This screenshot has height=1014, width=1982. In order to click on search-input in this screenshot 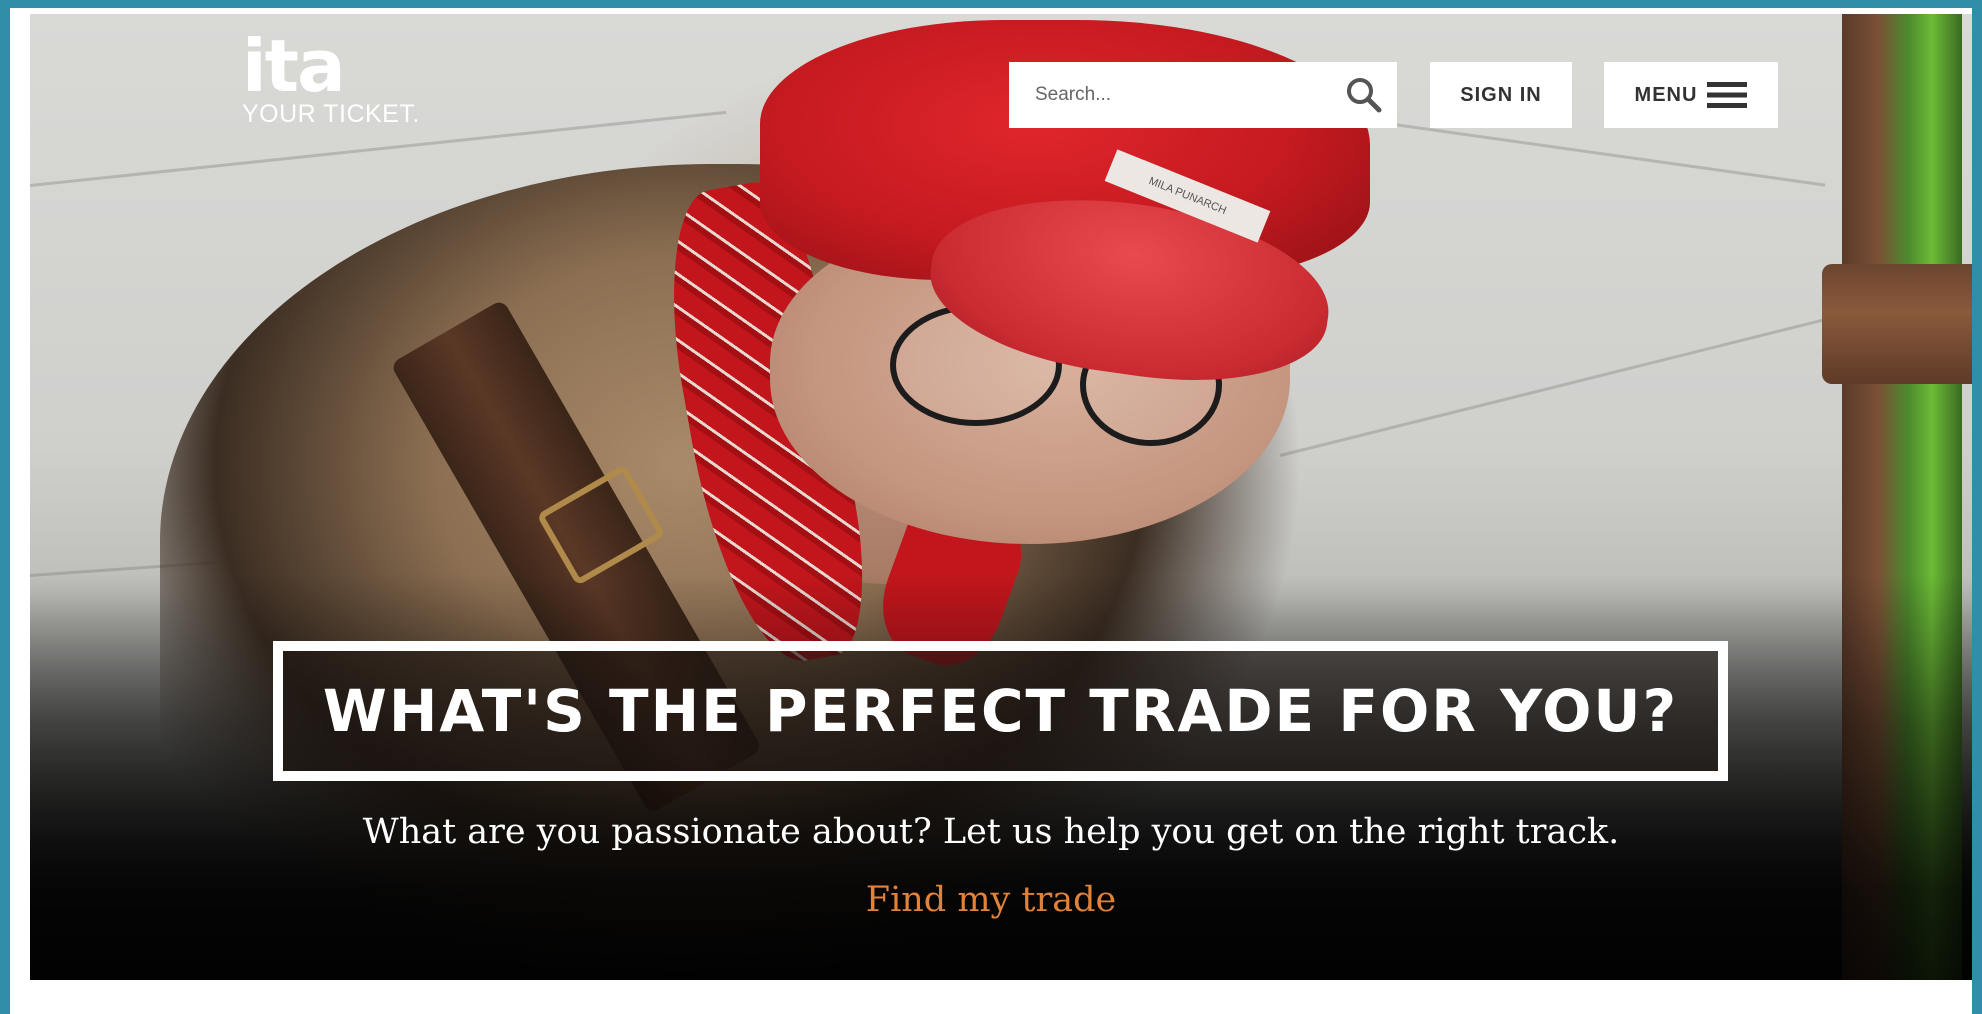, I will do `click(1189, 95)`.